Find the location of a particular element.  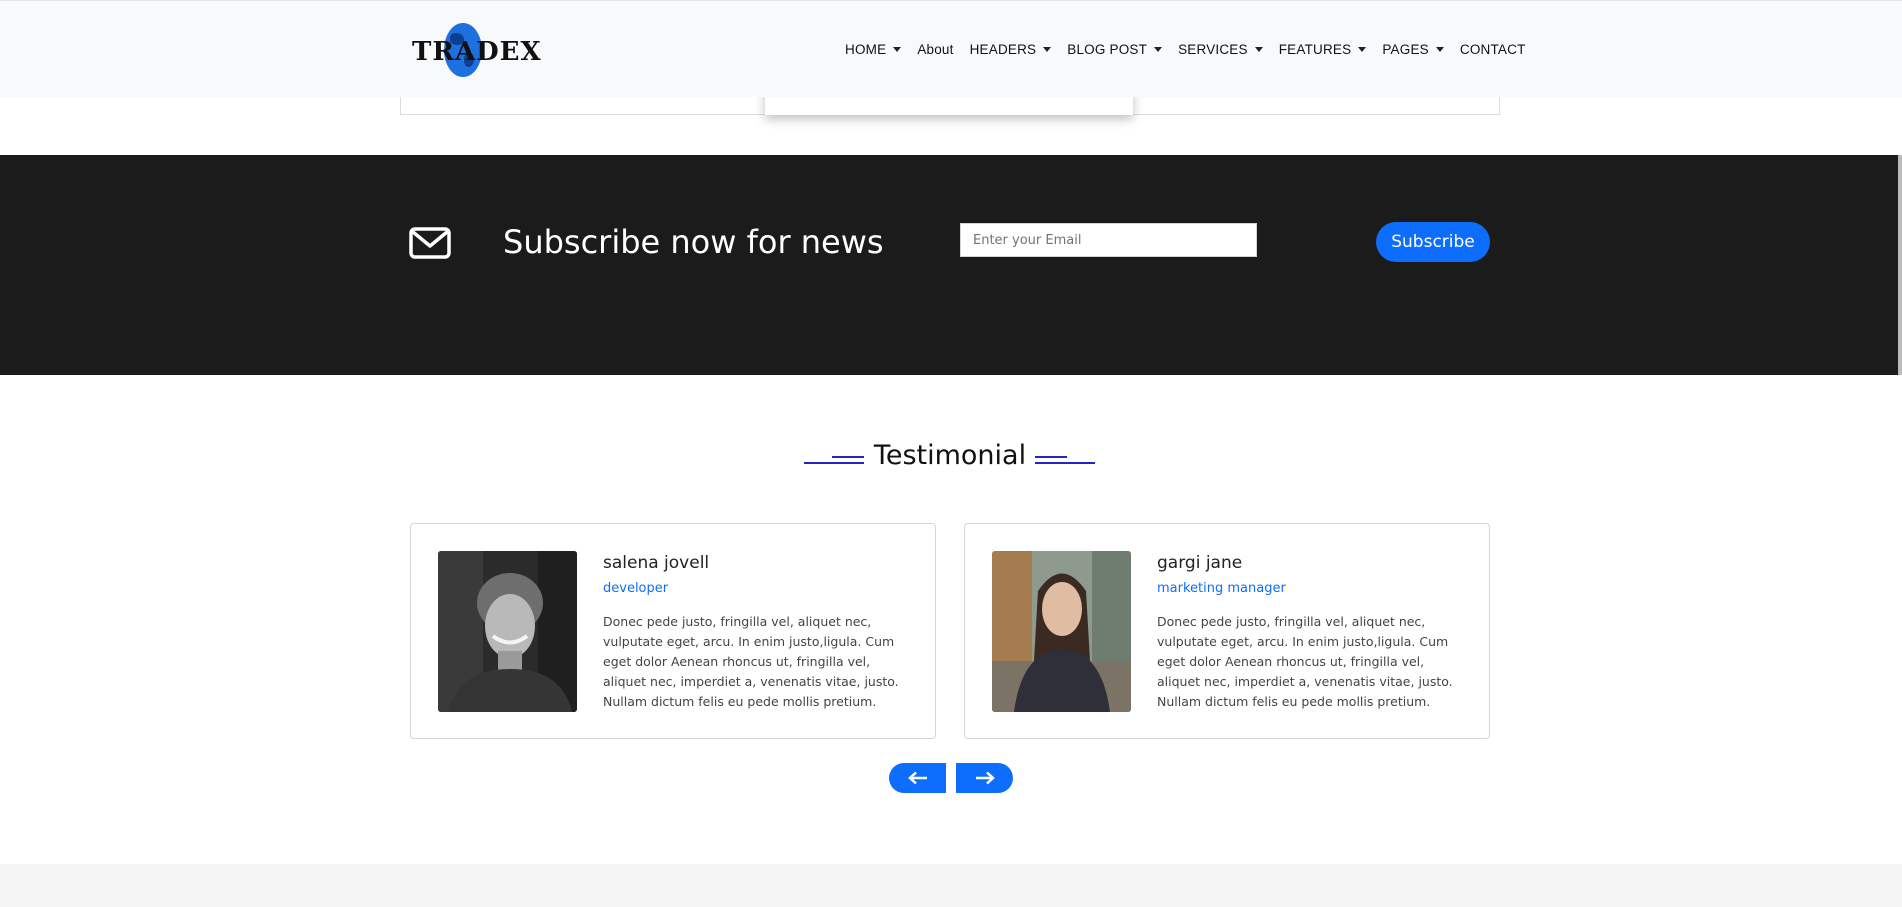

nav-item-about: About is located at coordinates (935, 49).